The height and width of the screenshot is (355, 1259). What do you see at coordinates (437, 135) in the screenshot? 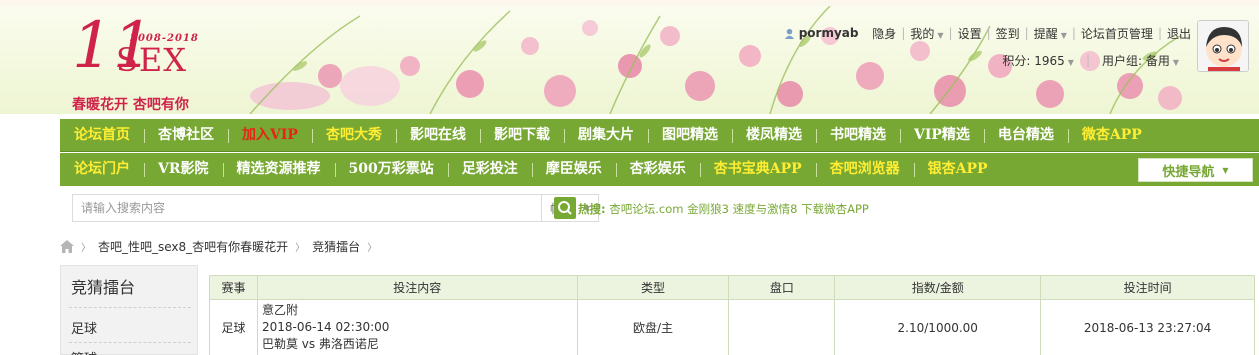
I see `nav-online-video: 影吧在线` at bounding box center [437, 135].